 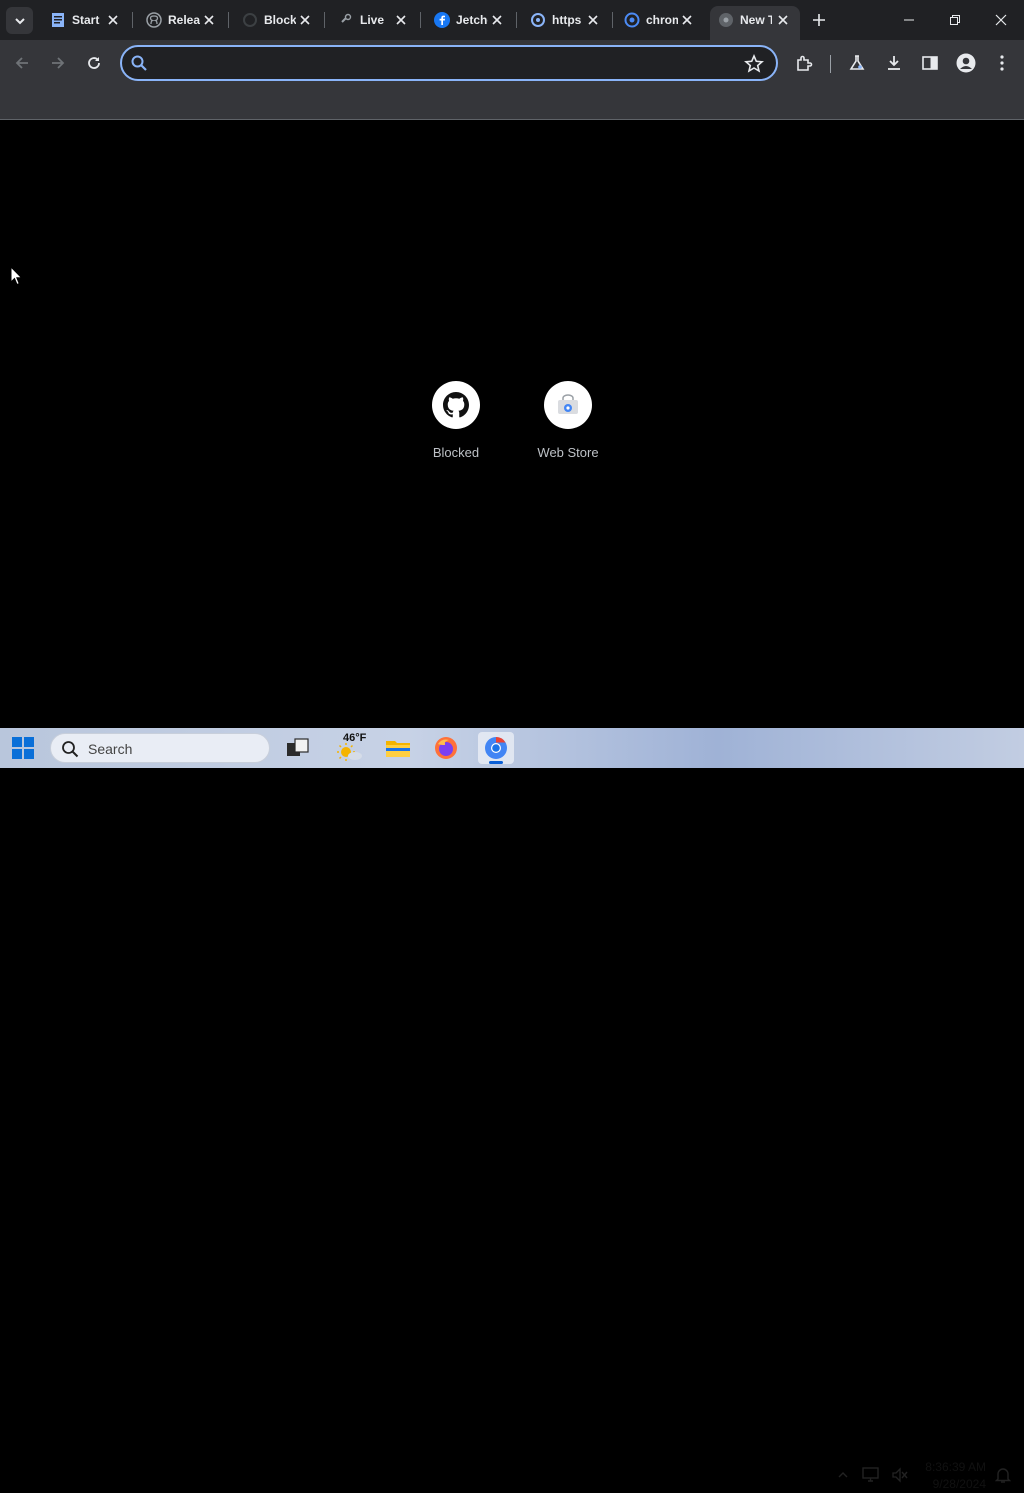 I want to click on profile-button, so click(x=966, y=63).